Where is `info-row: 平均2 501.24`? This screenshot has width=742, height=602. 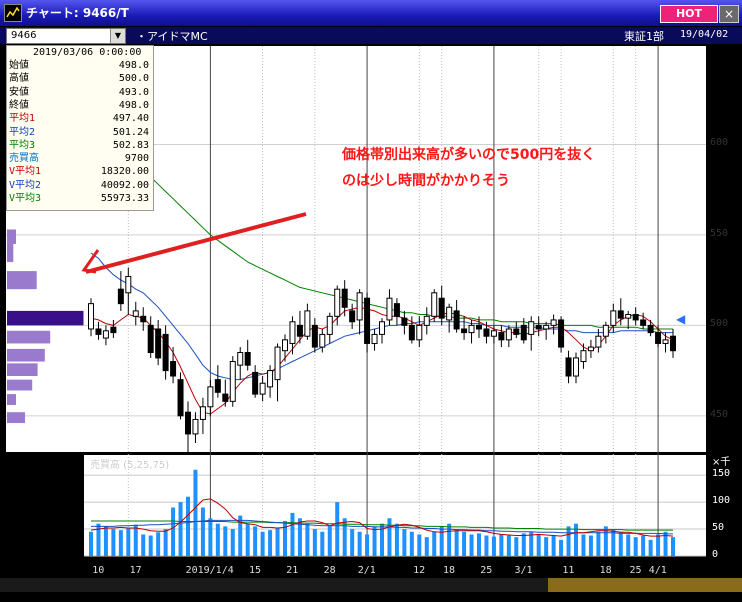 info-row: 平均2 501.24 is located at coordinates (79, 133).